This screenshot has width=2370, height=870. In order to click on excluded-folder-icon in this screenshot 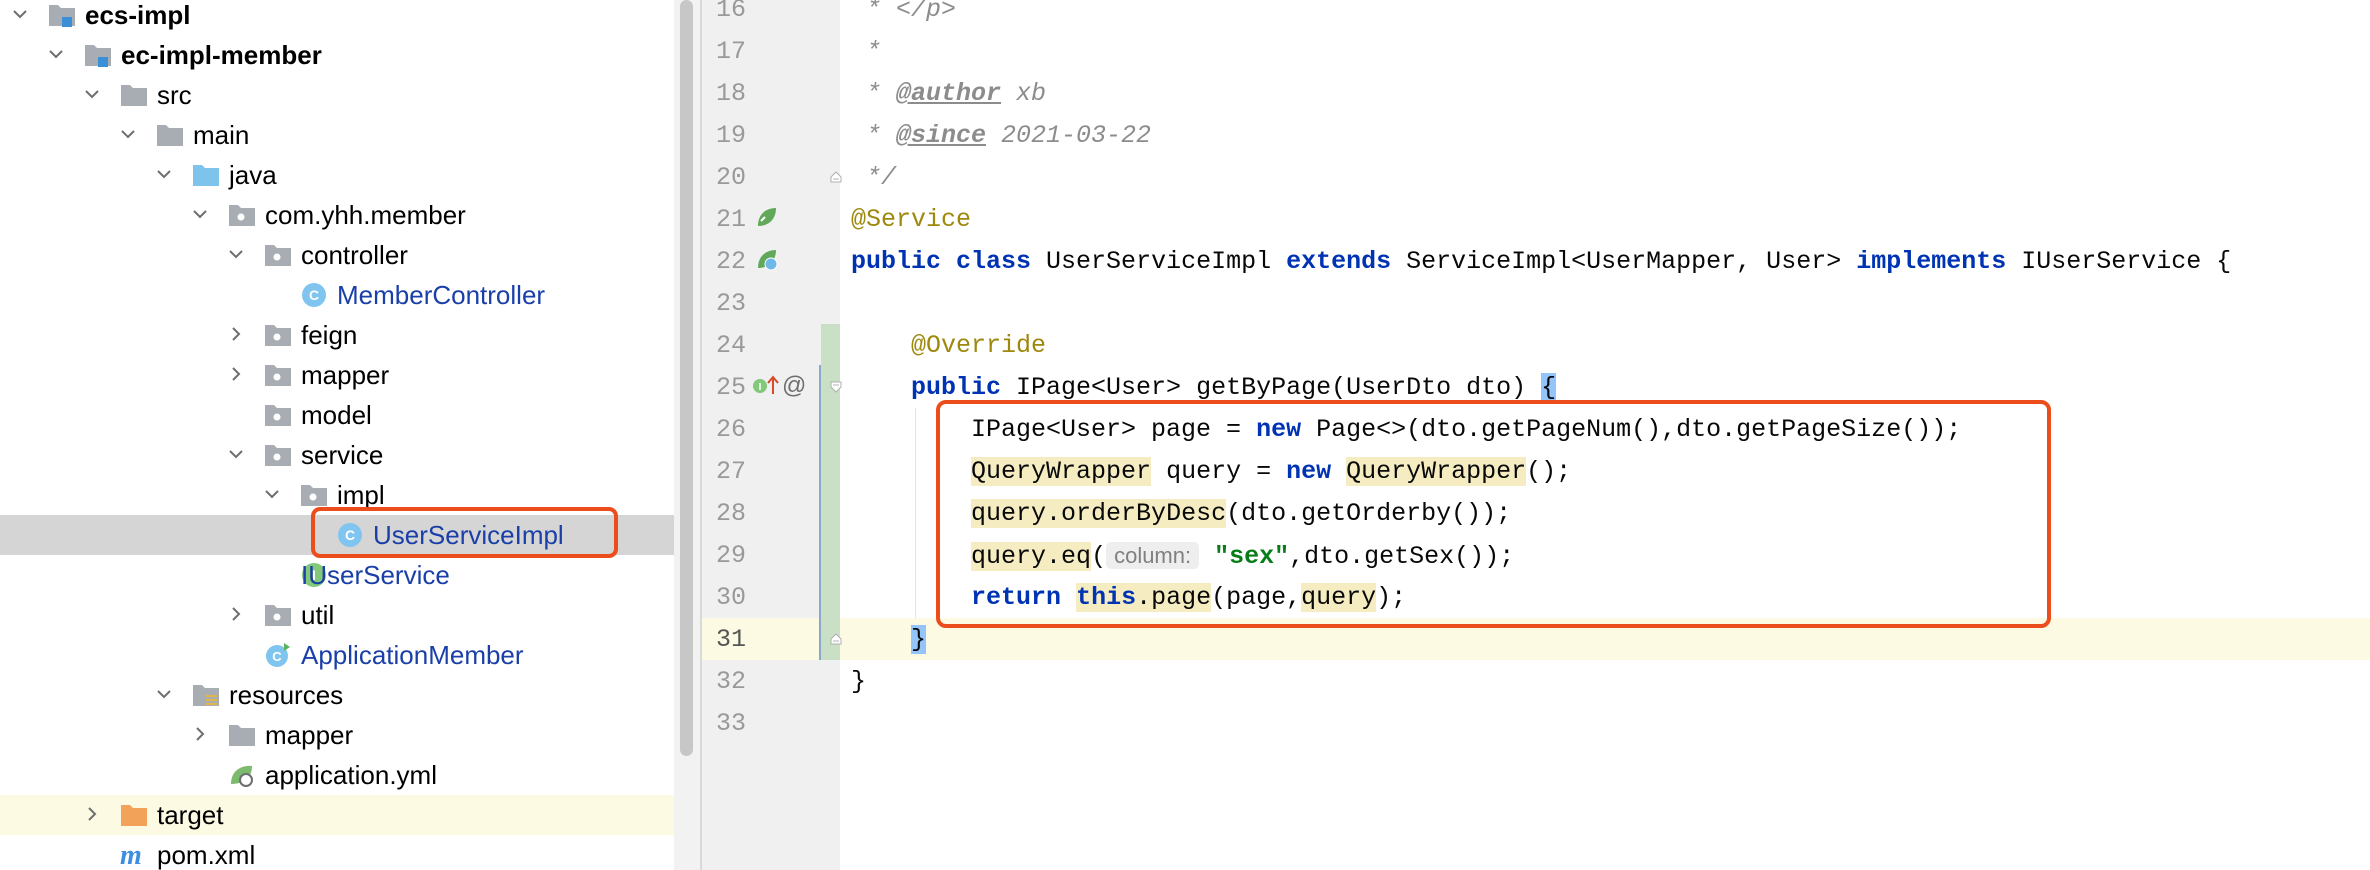, I will do `click(134, 815)`.